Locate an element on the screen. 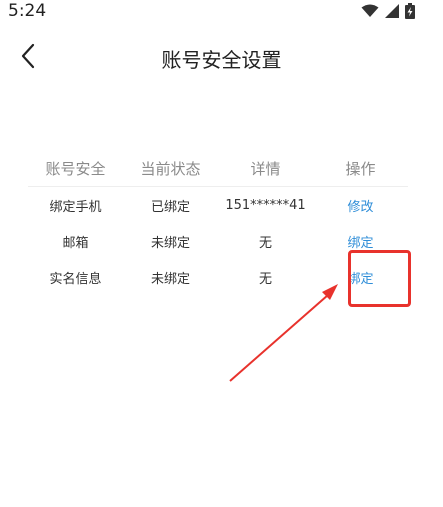 Image resolution: width=443 pixels, height=507 pixels. annotation-arrow-icon is located at coordinates (283, 333).